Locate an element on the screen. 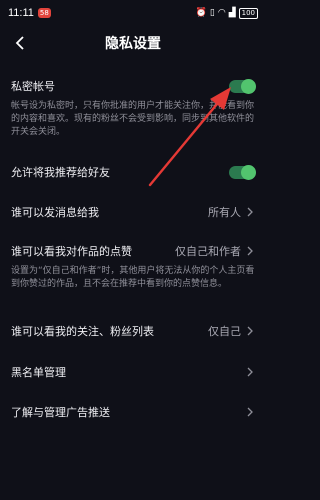 The width and height of the screenshot is (320, 500). blacklist-row: 黑名单管理 is located at coordinates (133, 372).